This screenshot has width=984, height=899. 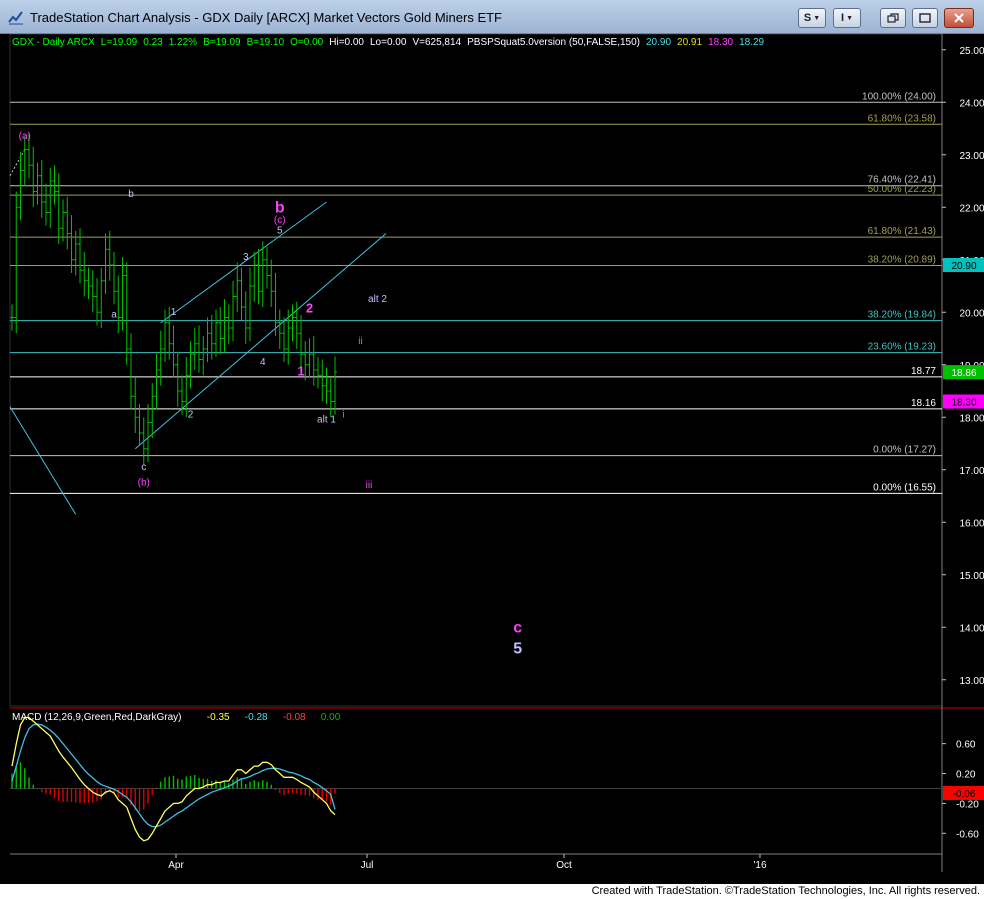 I want to click on price-axis-label: 22.00, so click(x=971, y=208).